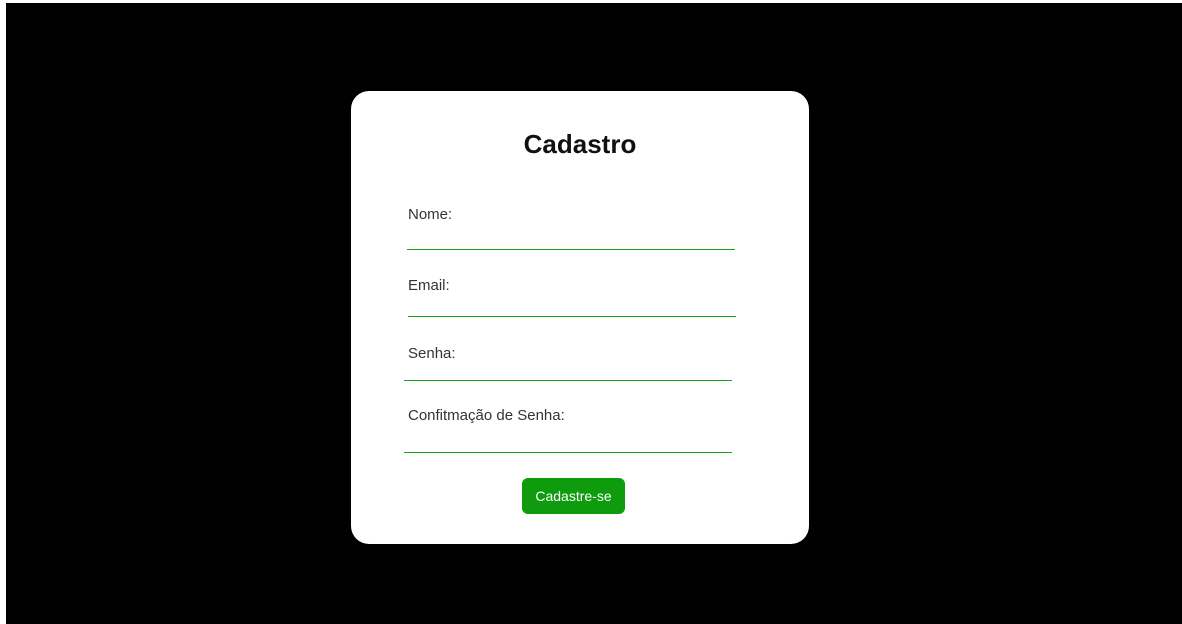 This screenshot has height=624, width=1182. I want to click on signup-button: Cadastre-se, so click(573, 496).